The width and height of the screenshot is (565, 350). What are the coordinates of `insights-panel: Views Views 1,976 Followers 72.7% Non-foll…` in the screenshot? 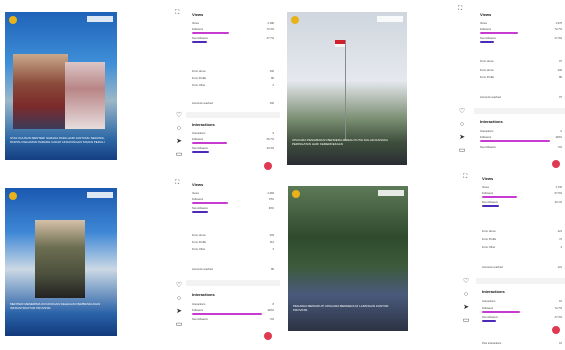 It's located at (519, 92).